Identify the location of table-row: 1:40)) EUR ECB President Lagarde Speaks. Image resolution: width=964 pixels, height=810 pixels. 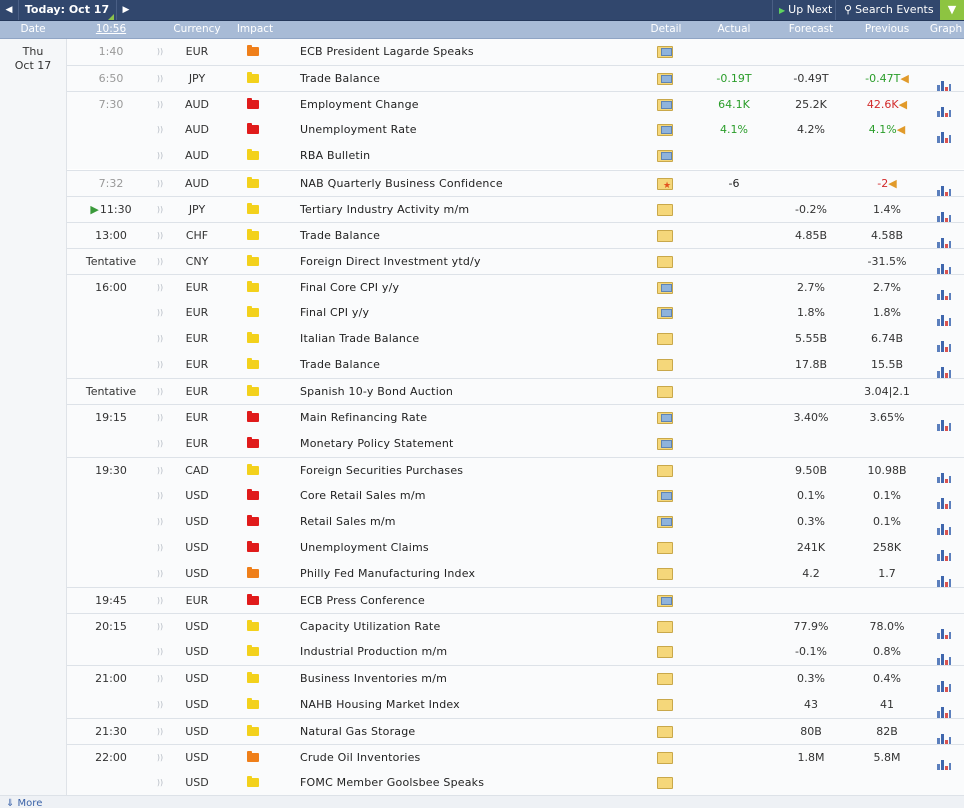
(515, 52).